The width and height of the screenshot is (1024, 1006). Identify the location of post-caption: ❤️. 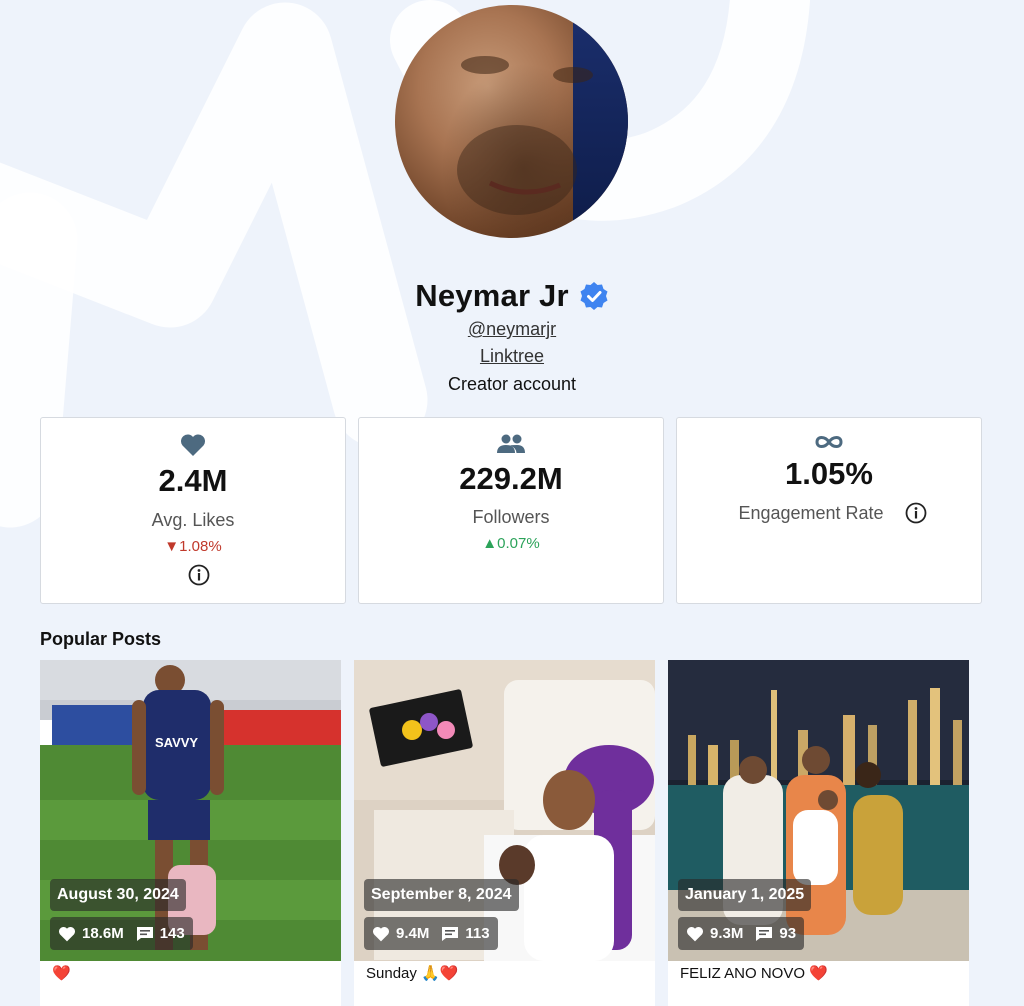
(61, 973).